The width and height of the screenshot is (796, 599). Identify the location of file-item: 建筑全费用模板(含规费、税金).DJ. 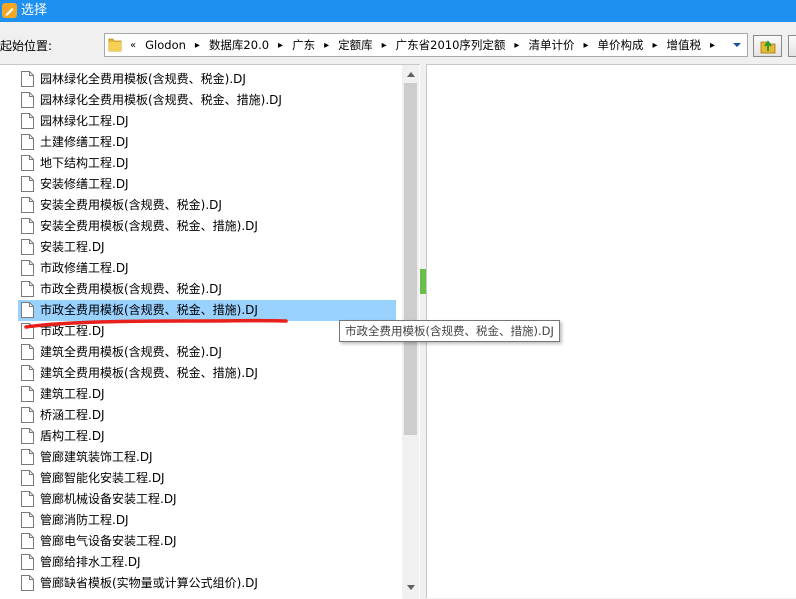
(207, 352).